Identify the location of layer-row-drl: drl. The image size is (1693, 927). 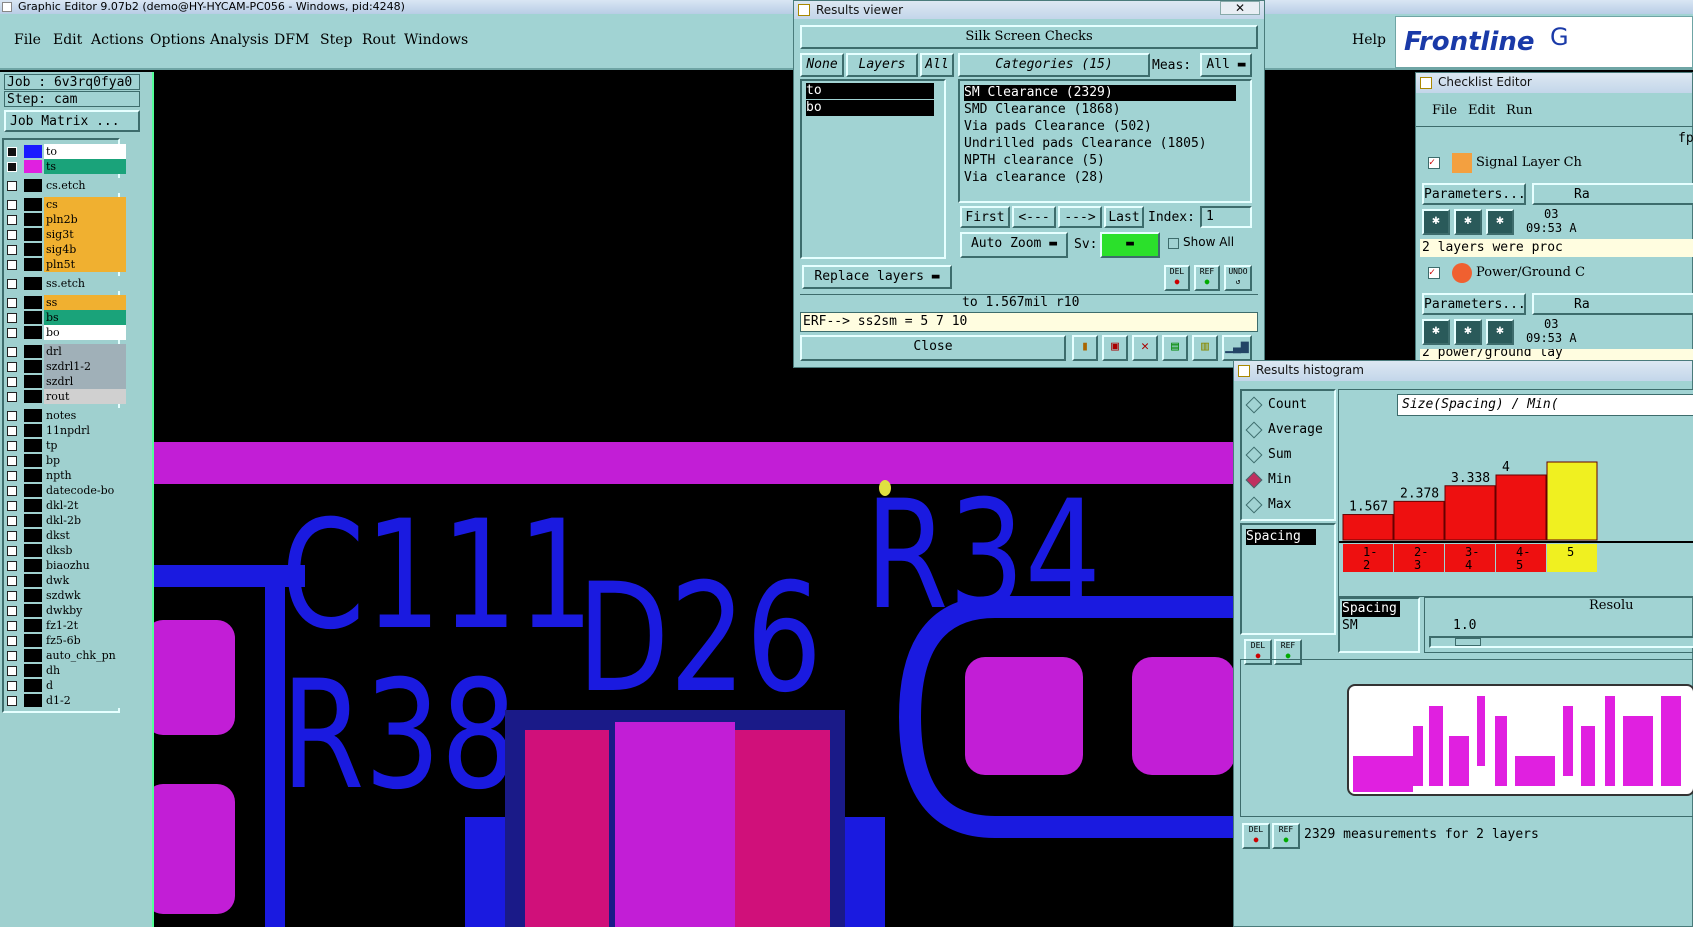
(65, 351).